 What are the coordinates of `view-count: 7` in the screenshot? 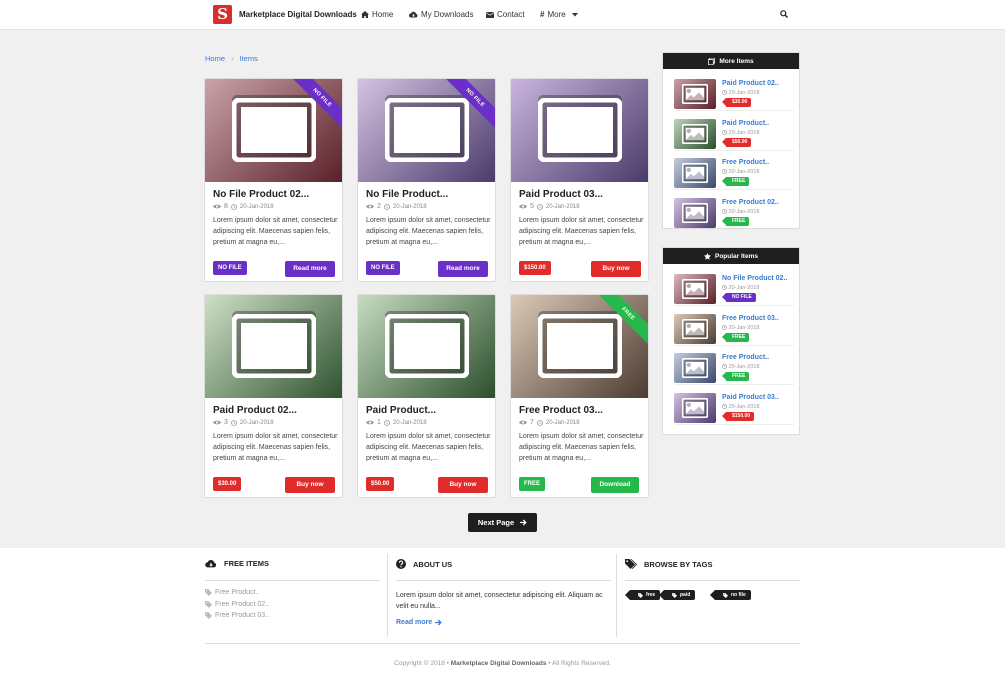 It's located at (532, 422).